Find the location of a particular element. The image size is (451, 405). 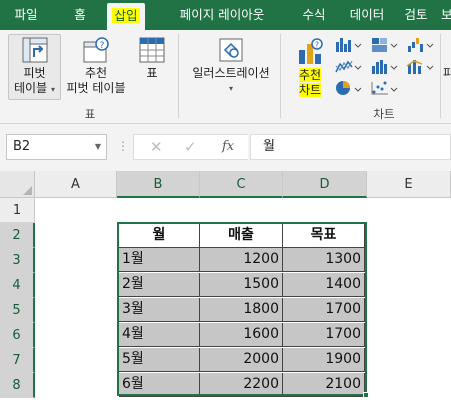

table-cell: 1400 is located at coordinates (324, 285).